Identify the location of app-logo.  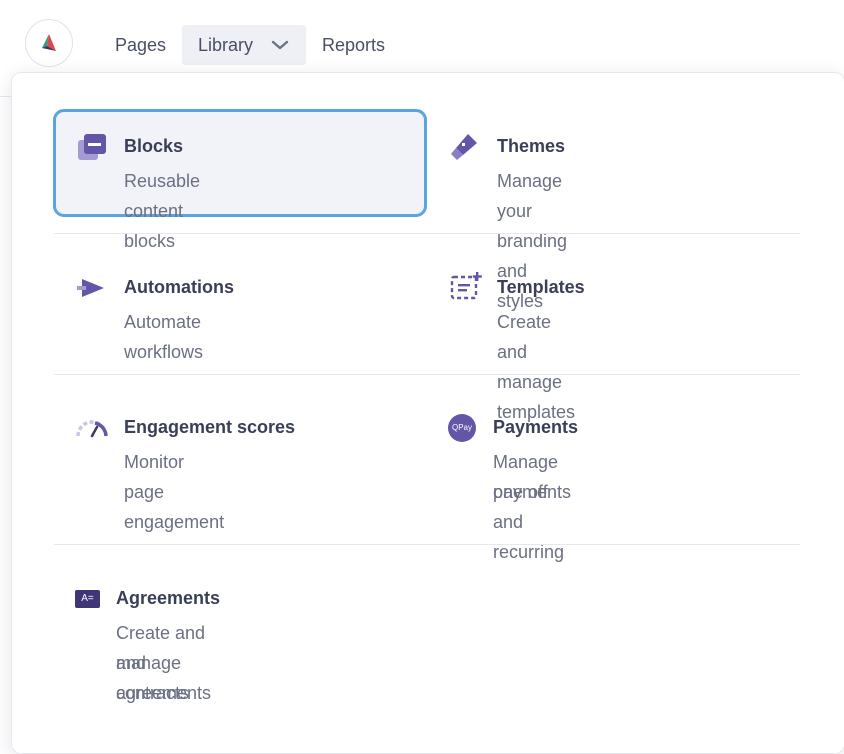
(49, 43).